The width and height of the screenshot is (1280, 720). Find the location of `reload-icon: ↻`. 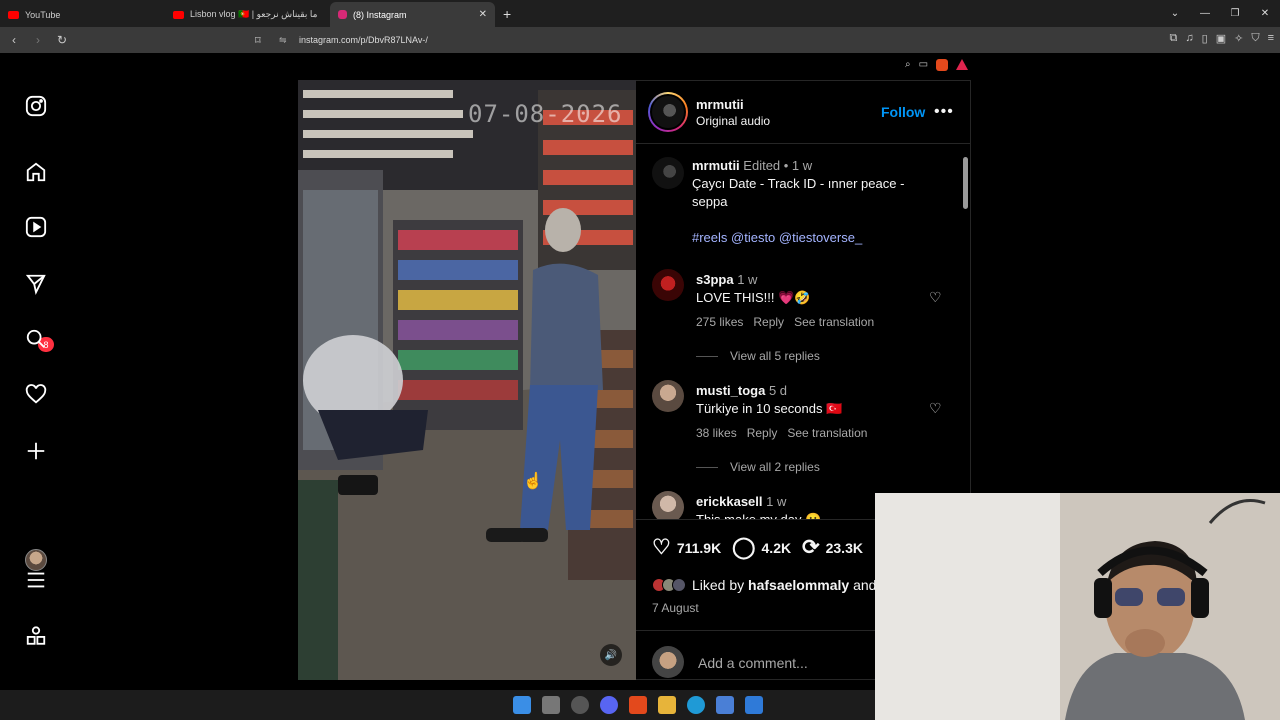

reload-icon: ↻ is located at coordinates (62, 40).